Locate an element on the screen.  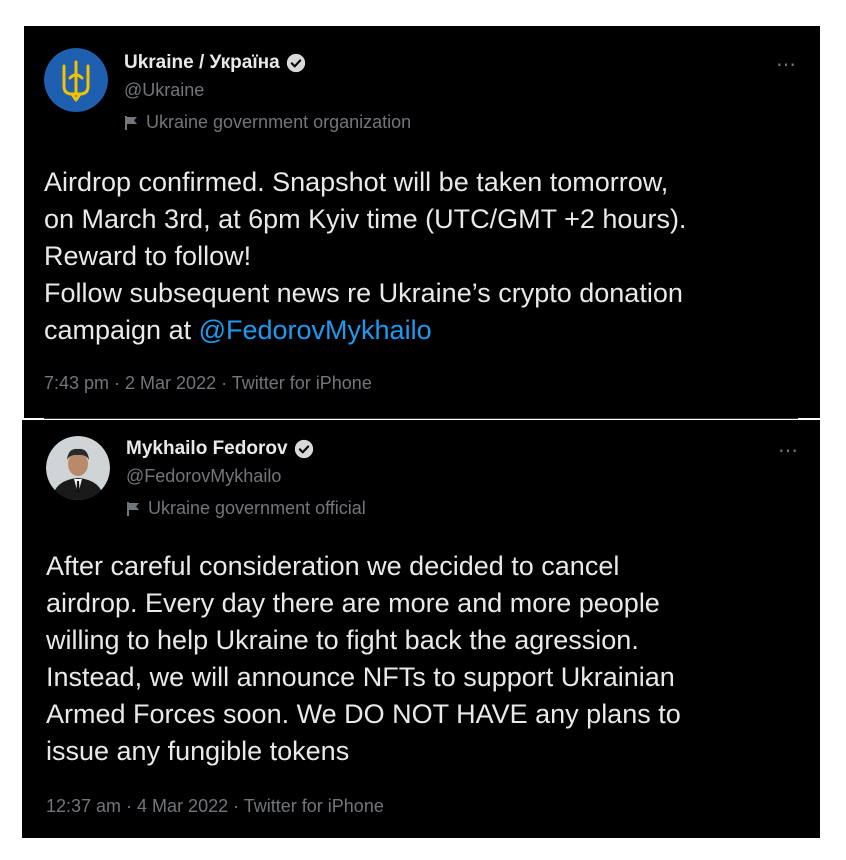
handle: @Ukraine is located at coordinates (164, 90).